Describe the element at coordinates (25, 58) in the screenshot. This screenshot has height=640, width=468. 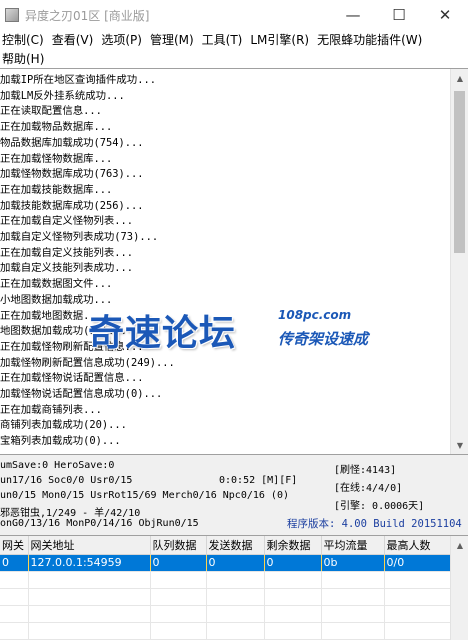
I see `menu-item-r2-0: 帮助(H)` at that location.